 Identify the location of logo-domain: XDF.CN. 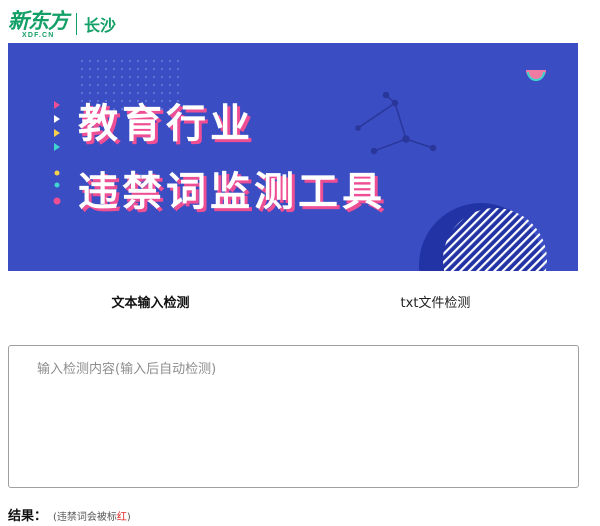
(38, 35).